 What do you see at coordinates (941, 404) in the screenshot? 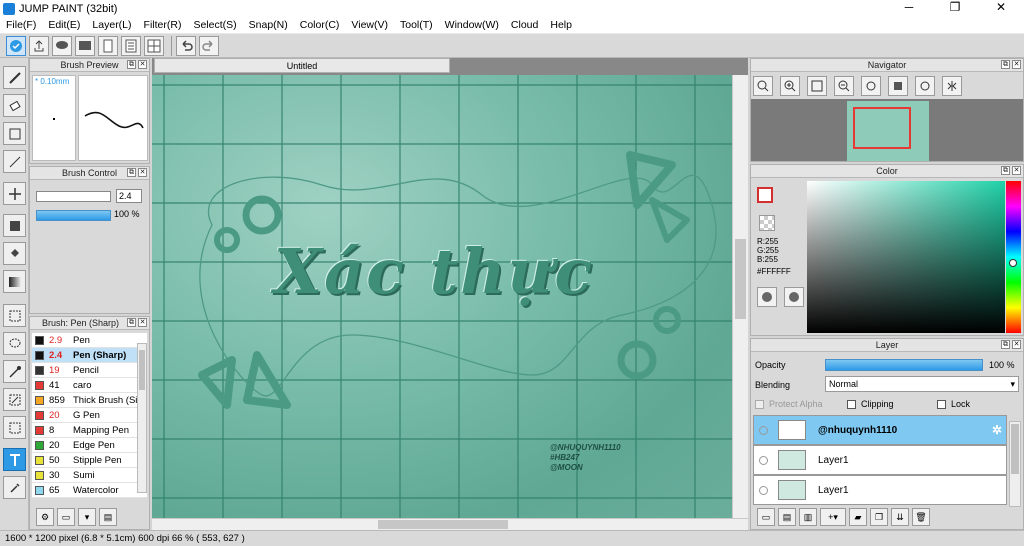
I see `lock-checkbox` at bounding box center [941, 404].